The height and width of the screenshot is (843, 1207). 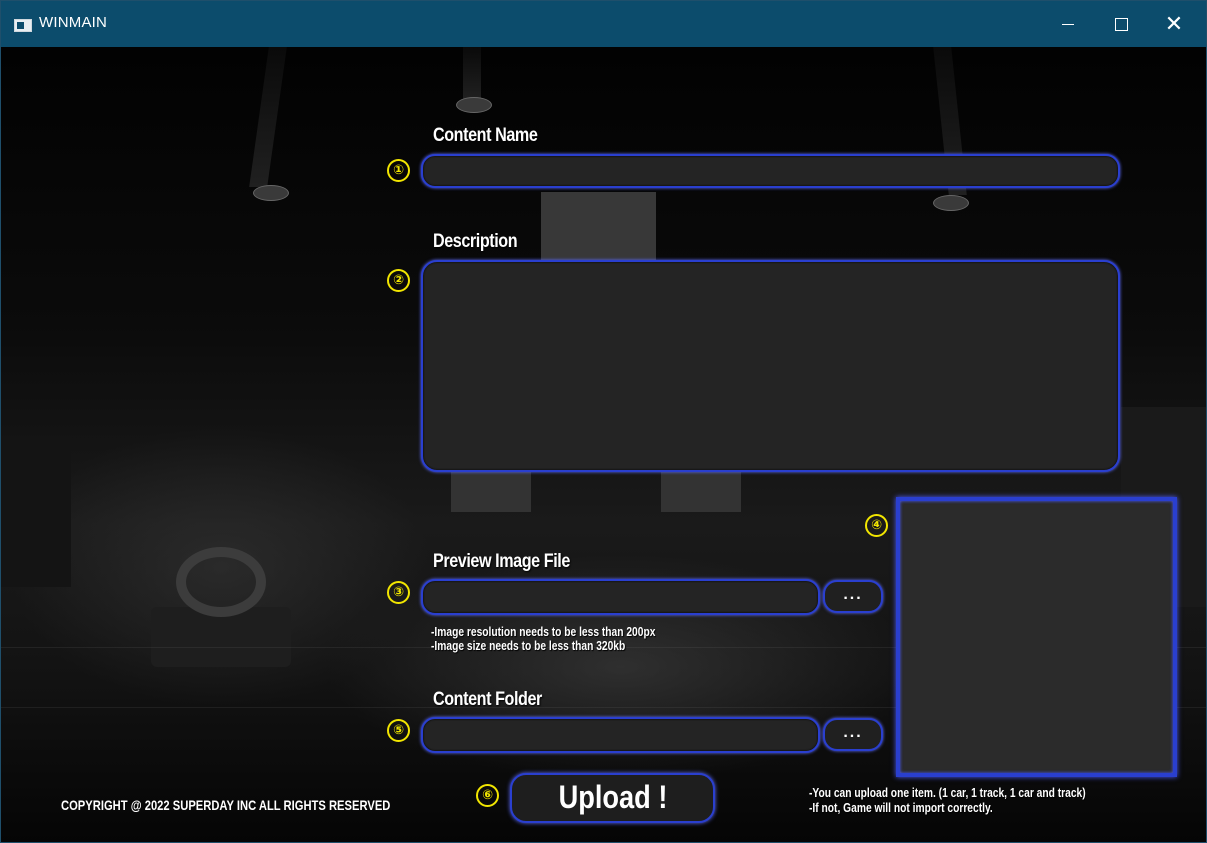 I want to click on step-1-marker: ①, so click(x=398, y=170).